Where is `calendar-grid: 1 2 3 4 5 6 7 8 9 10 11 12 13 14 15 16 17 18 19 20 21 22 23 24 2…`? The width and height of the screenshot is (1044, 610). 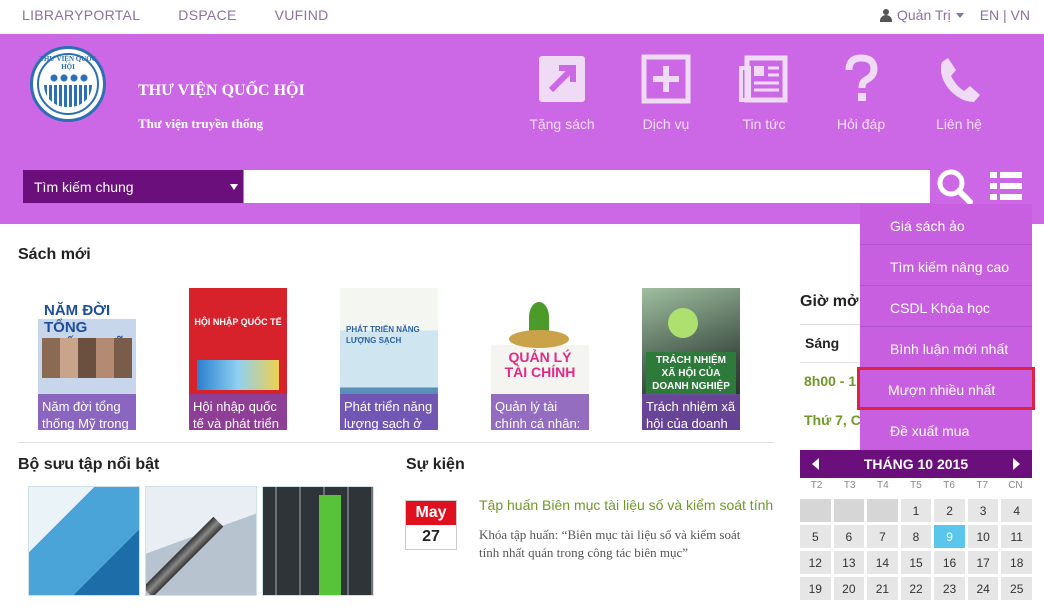
calendar-grid: 1 2 3 4 5 6 7 8 9 10 11 12 13 14 15 16 17 18 19 20 21 22 23 24 2… is located at coordinates (916, 549).